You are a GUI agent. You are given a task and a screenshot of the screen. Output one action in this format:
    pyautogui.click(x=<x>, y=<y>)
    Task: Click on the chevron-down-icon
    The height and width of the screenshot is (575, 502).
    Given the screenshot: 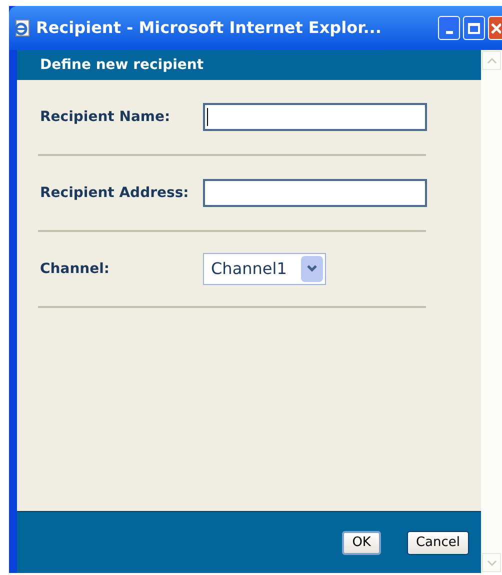 What is the action you would take?
    pyautogui.click(x=312, y=269)
    